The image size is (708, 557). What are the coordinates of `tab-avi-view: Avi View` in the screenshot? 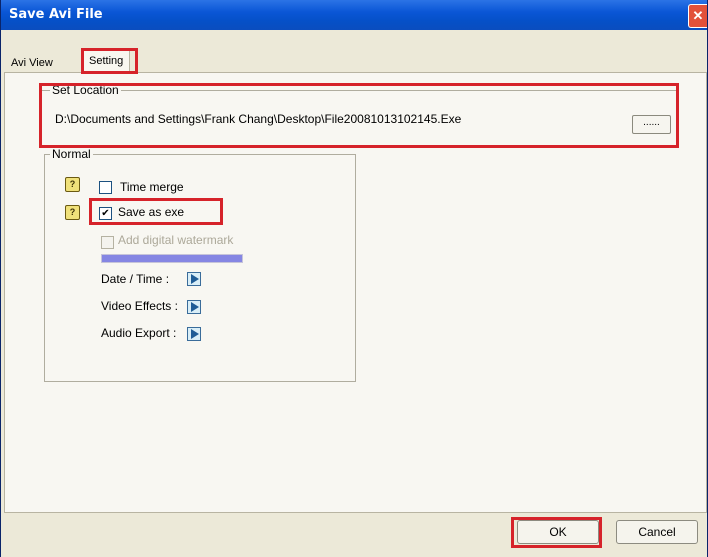 It's located at (32, 64).